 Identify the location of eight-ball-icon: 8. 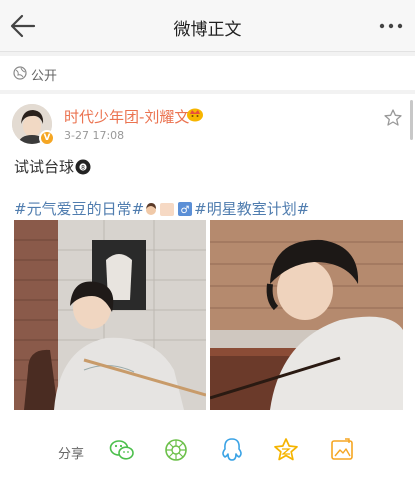
(83, 167).